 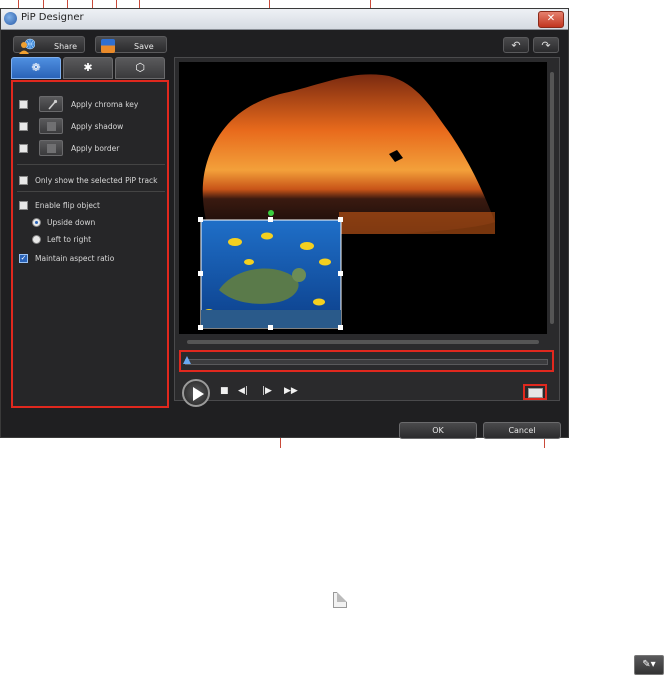 I want to click on snowflake-settings-icon: ❁, so click(x=36, y=67).